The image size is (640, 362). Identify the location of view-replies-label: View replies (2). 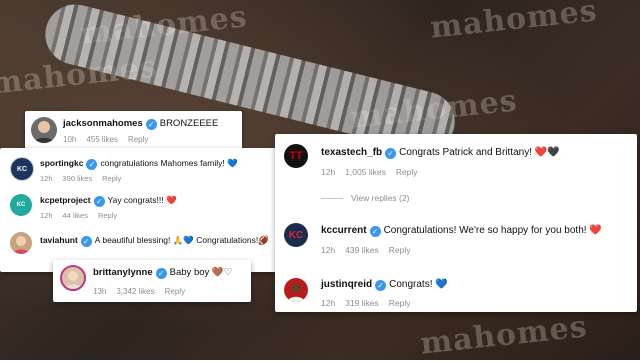
(380, 198).